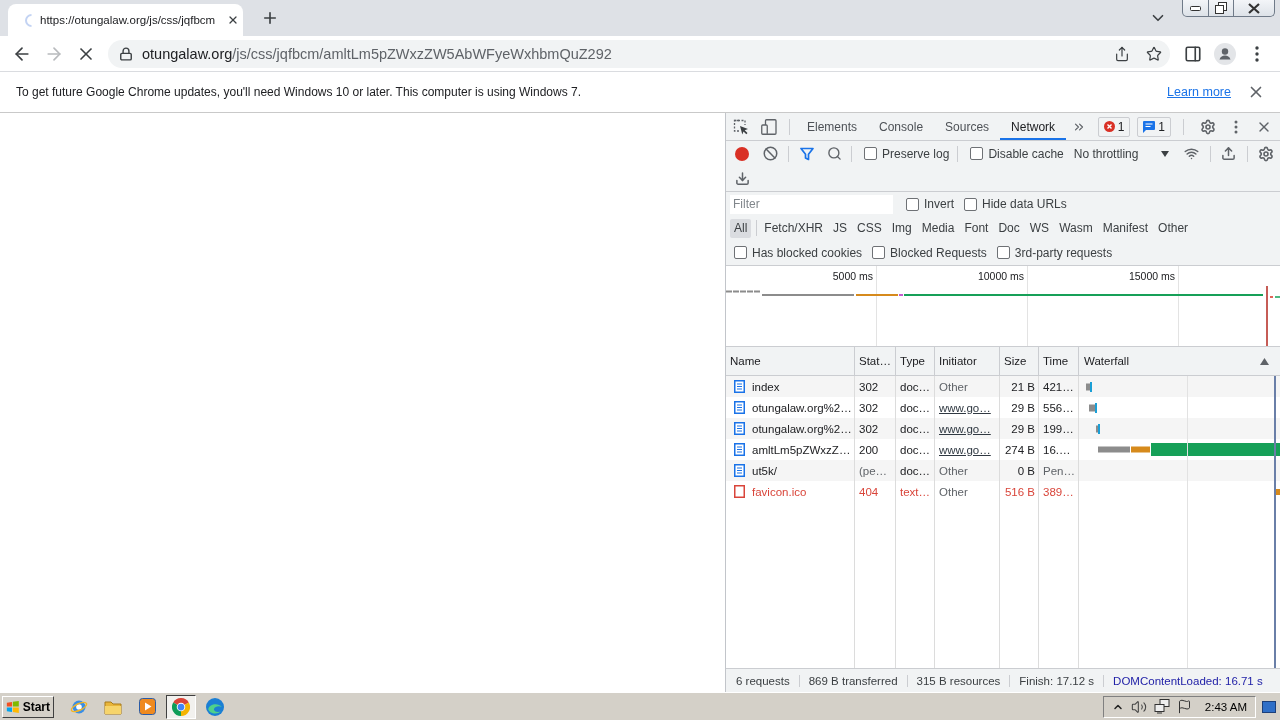 The width and height of the screenshot is (1280, 720). What do you see at coordinates (790, 361) in the screenshot?
I see `column-header: Name` at bounding box center [790, 361].